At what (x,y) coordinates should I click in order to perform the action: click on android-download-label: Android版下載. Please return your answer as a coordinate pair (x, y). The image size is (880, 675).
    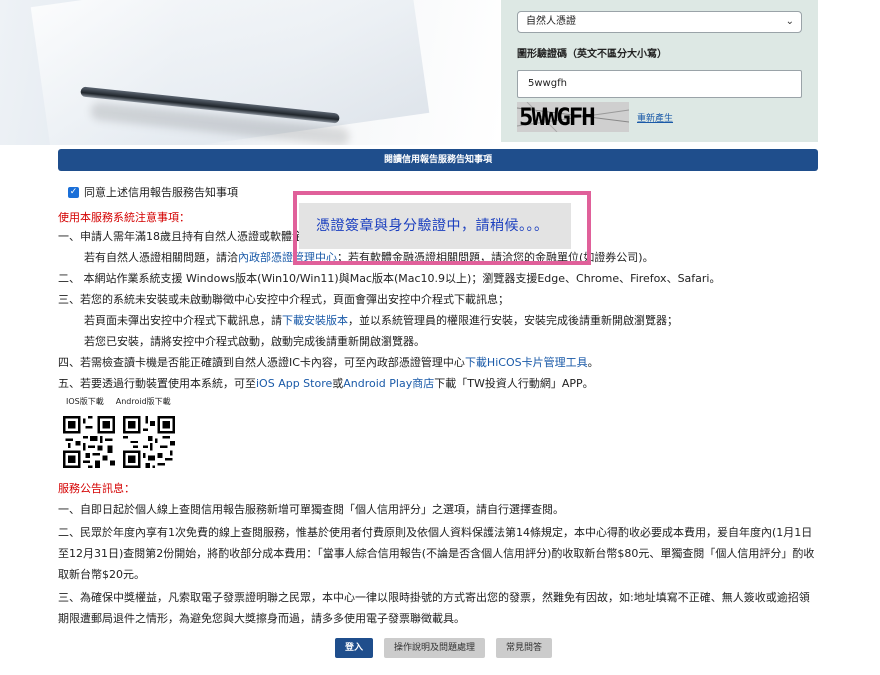
    Looking at the image, I should click on (143, 401).